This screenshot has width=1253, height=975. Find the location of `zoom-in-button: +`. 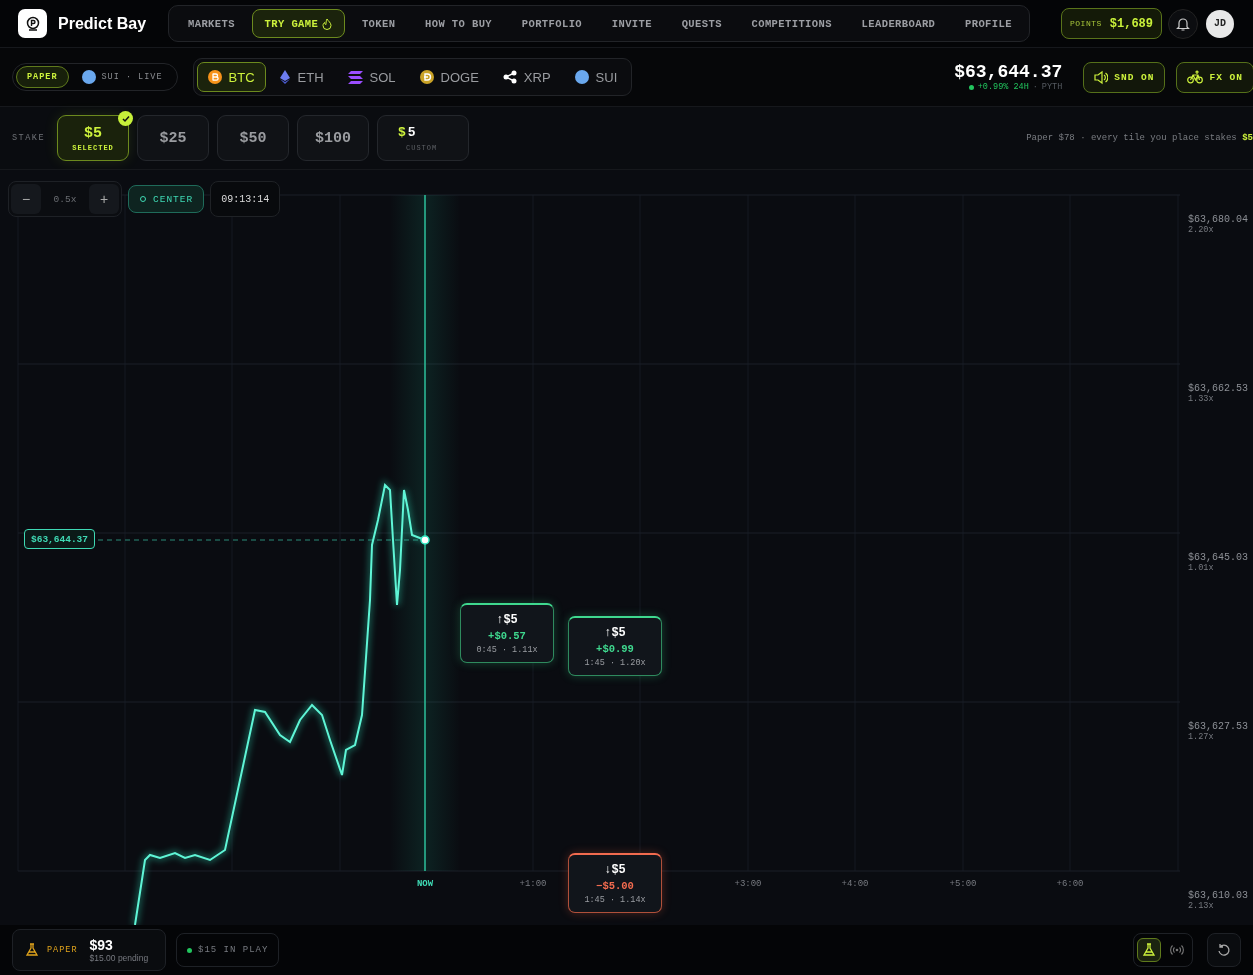

zoom-in-button: + is located at coordinates (104, 199).